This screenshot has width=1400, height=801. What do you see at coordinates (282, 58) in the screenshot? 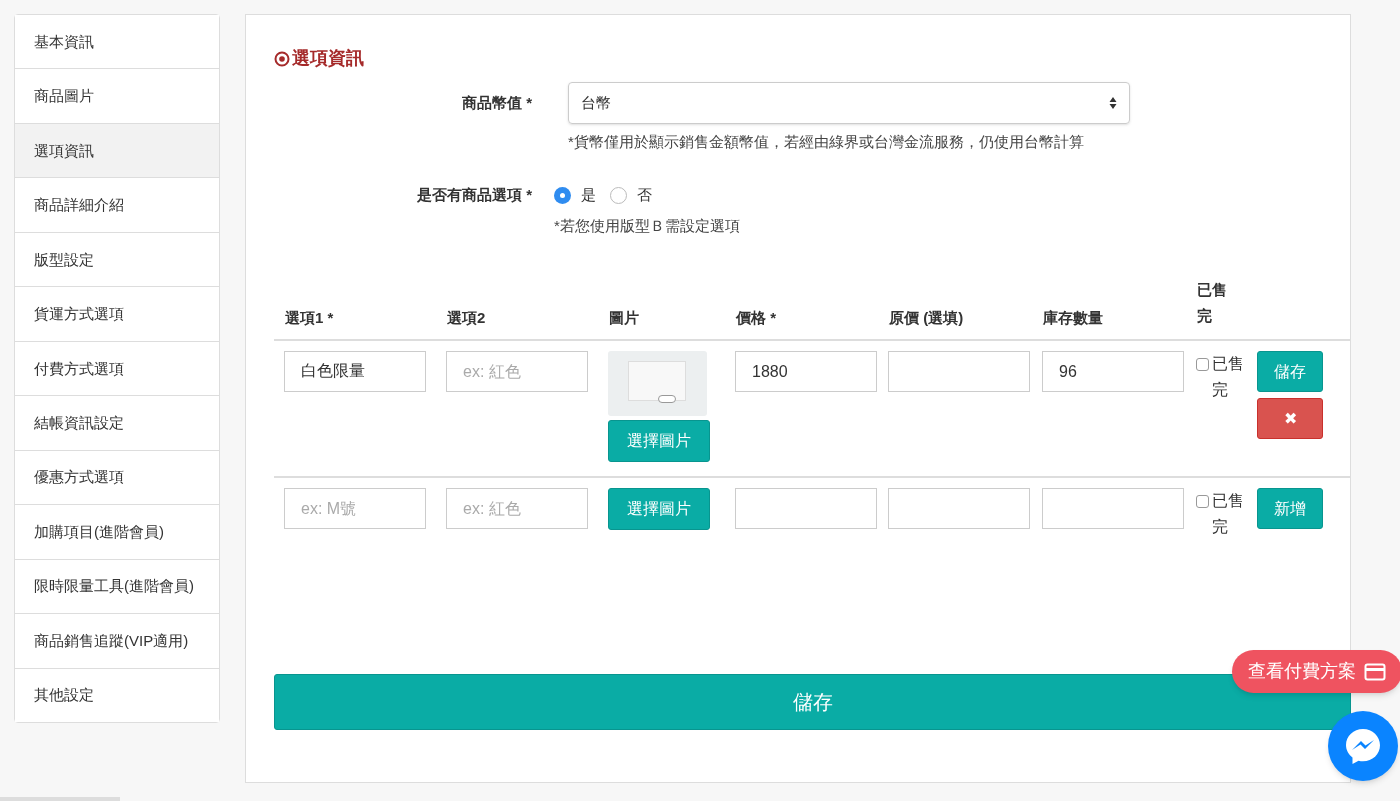
I see `target-icon` at bounding box center [282, 58].